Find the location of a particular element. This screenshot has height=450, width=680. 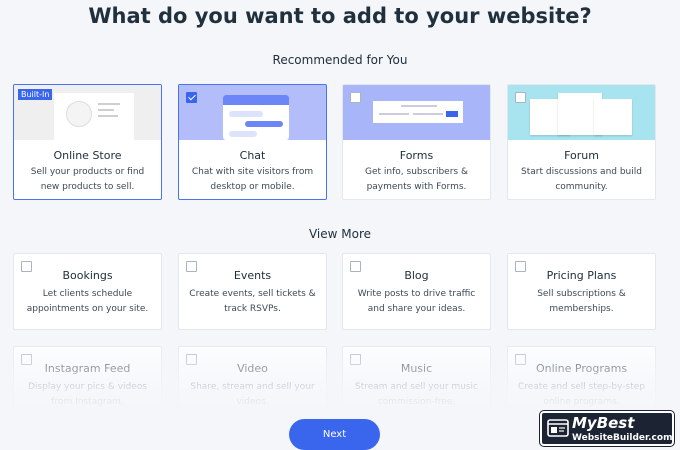

card-description: Start discussions and build community. is located at coordinates (581, 179).